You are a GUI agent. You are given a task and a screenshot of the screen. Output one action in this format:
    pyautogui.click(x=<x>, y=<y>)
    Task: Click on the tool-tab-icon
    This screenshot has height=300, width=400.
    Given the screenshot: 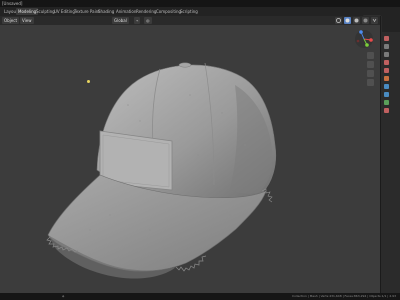 What is the action you would take?
    pyautogui.click(x=386, y=38)
    